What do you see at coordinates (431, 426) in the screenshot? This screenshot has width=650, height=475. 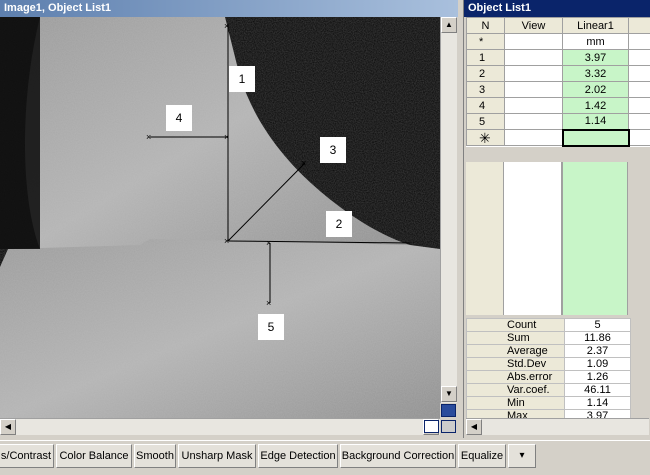 I see `window-icon` at bounding box center [431, 426].